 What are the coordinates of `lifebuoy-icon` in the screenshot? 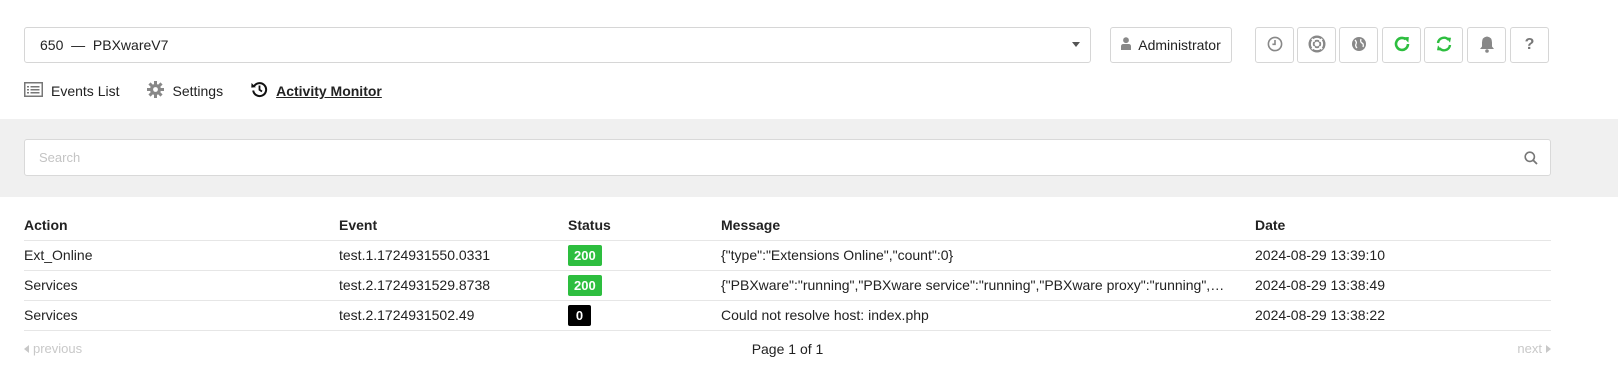 It's located at (1316, 45).